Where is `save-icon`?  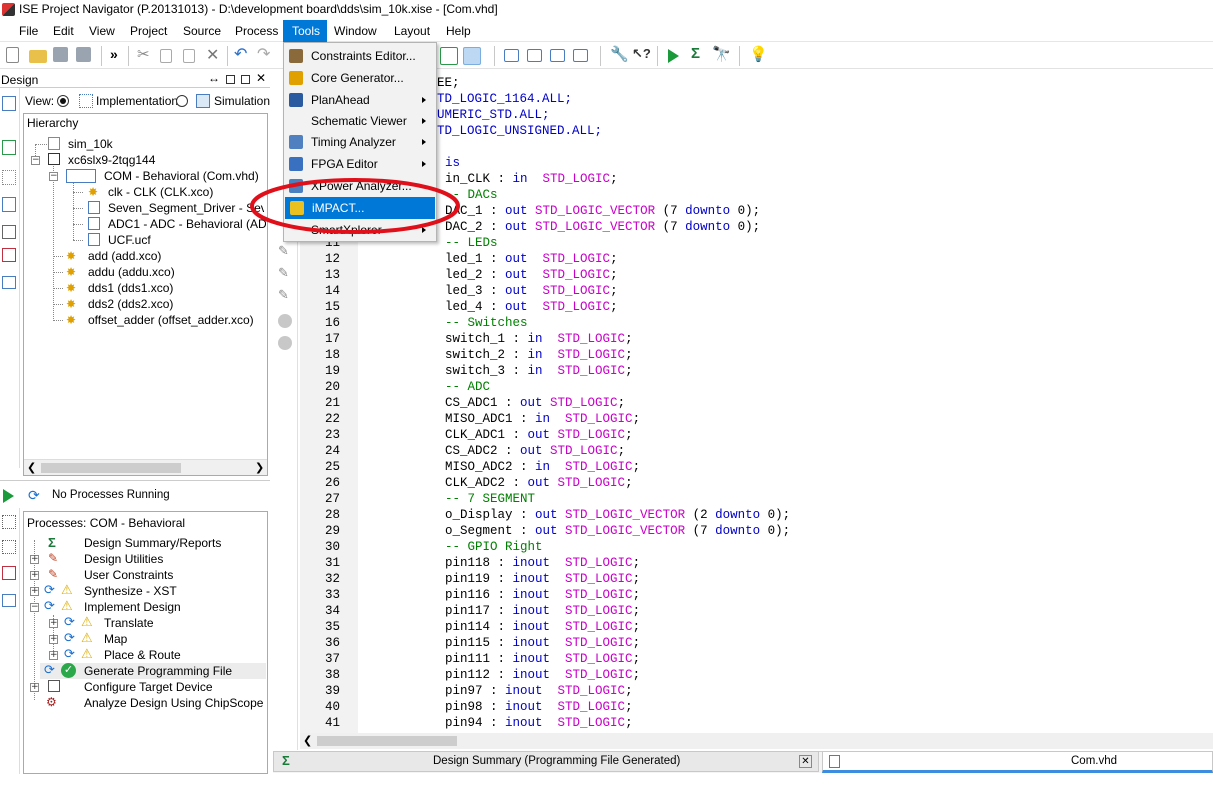
save-icon is located at coordinates (60, 54).